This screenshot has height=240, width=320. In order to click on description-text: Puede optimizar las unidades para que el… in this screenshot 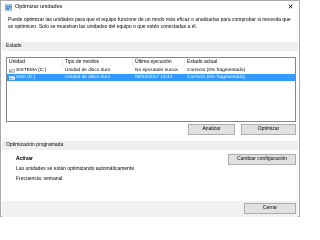, I will do `click(149, 23)`.